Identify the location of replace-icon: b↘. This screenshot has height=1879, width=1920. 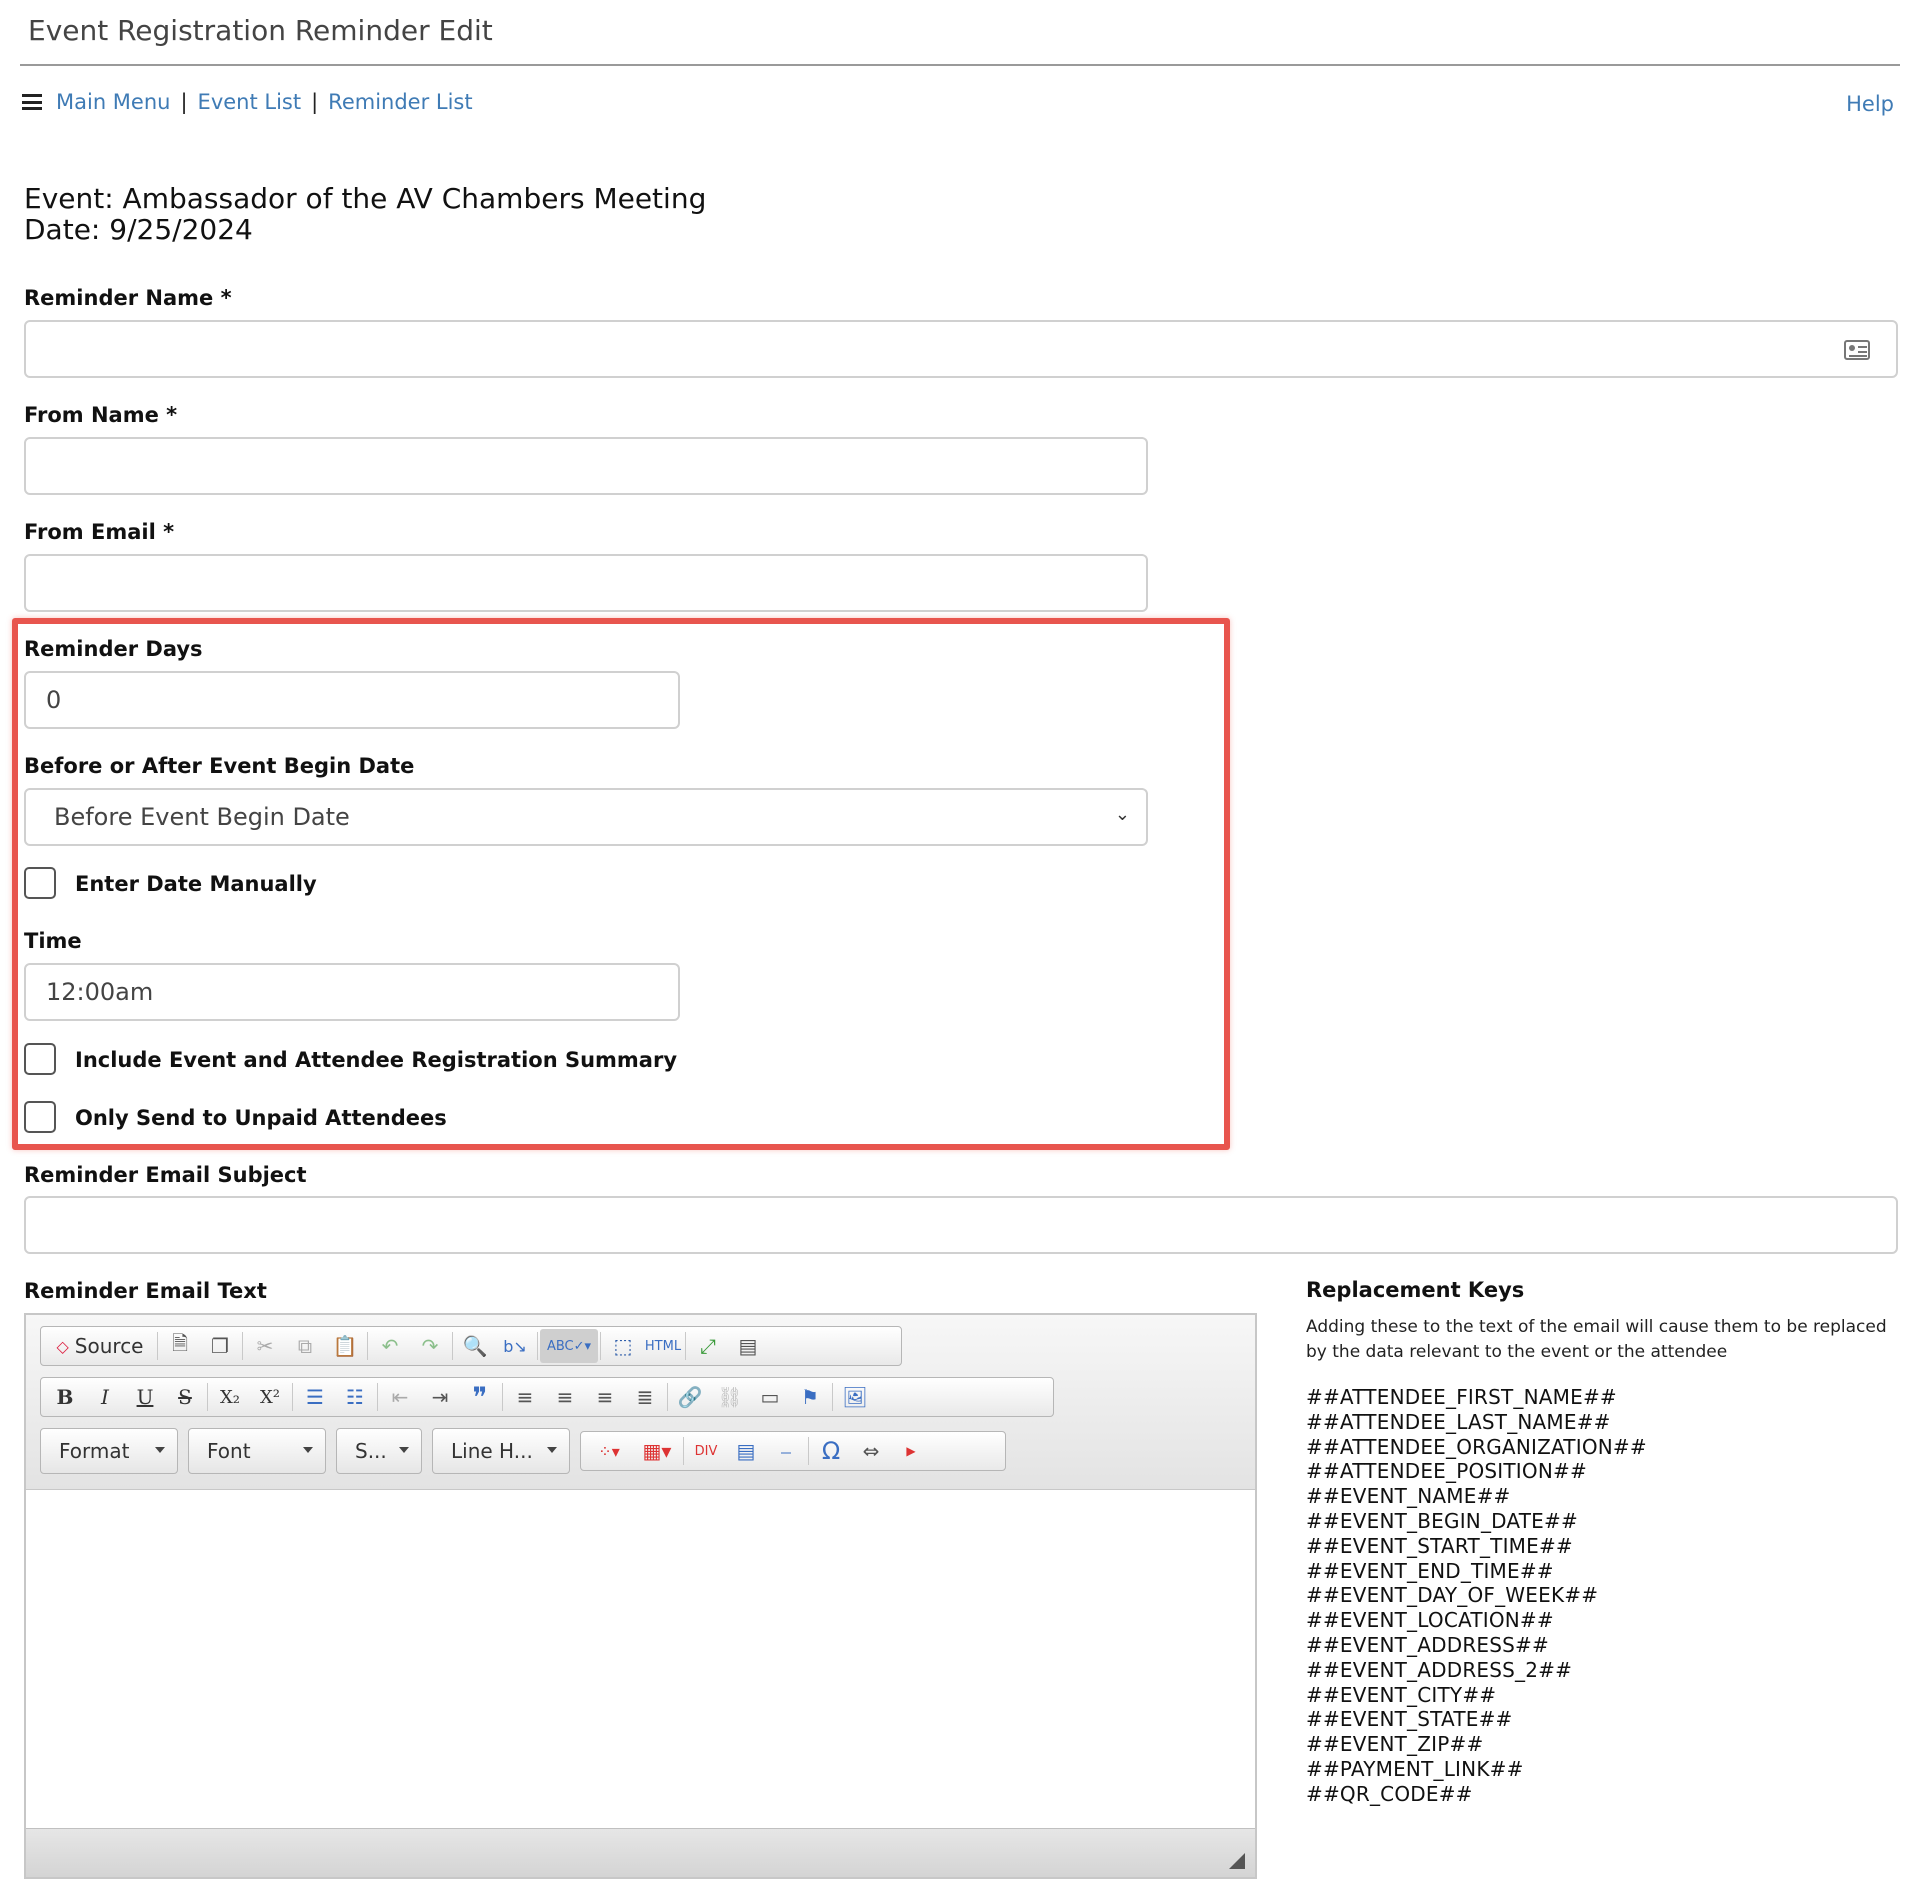
(515, 1346).